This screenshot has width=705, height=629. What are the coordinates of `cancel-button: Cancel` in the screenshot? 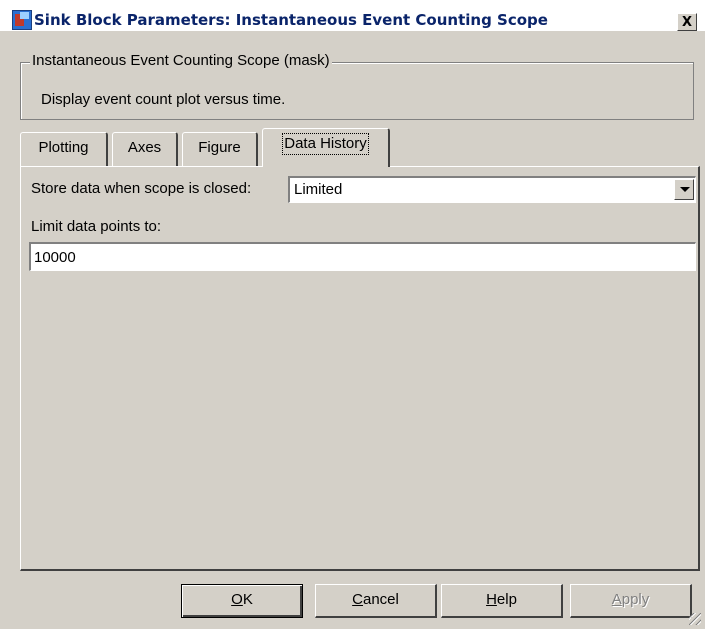 It's located at (376, 601).